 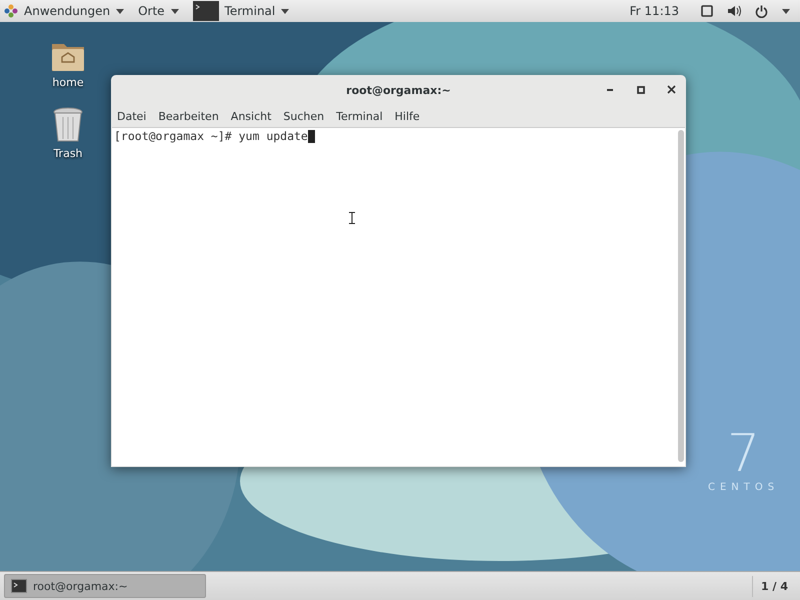 I want to click on minimize-icon, so click(x=611, y=89).